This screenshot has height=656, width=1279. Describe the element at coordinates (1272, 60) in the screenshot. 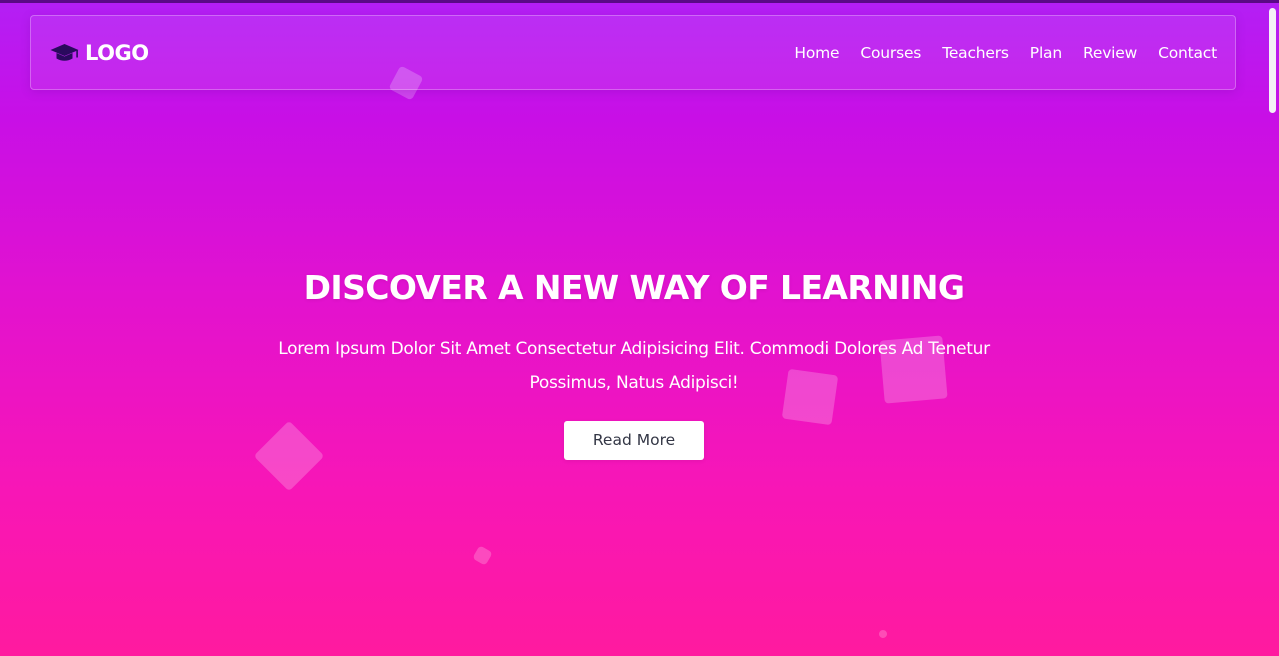

I see `scrollbar-thumb` at that location.